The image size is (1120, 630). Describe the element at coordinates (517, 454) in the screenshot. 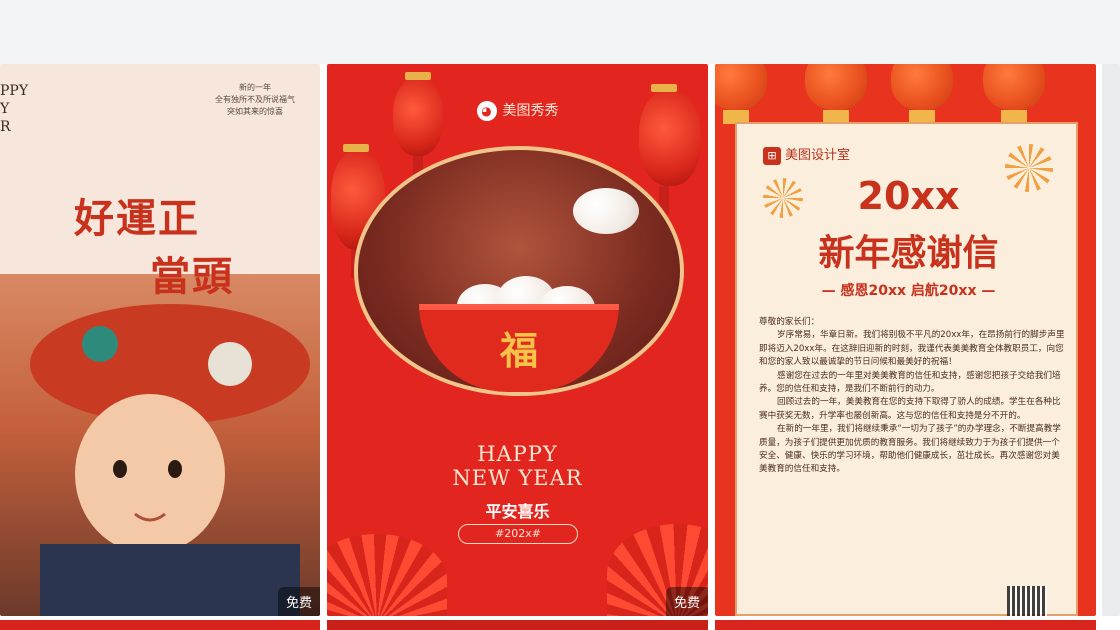

I see `happy-text: HAPPY` at that location.